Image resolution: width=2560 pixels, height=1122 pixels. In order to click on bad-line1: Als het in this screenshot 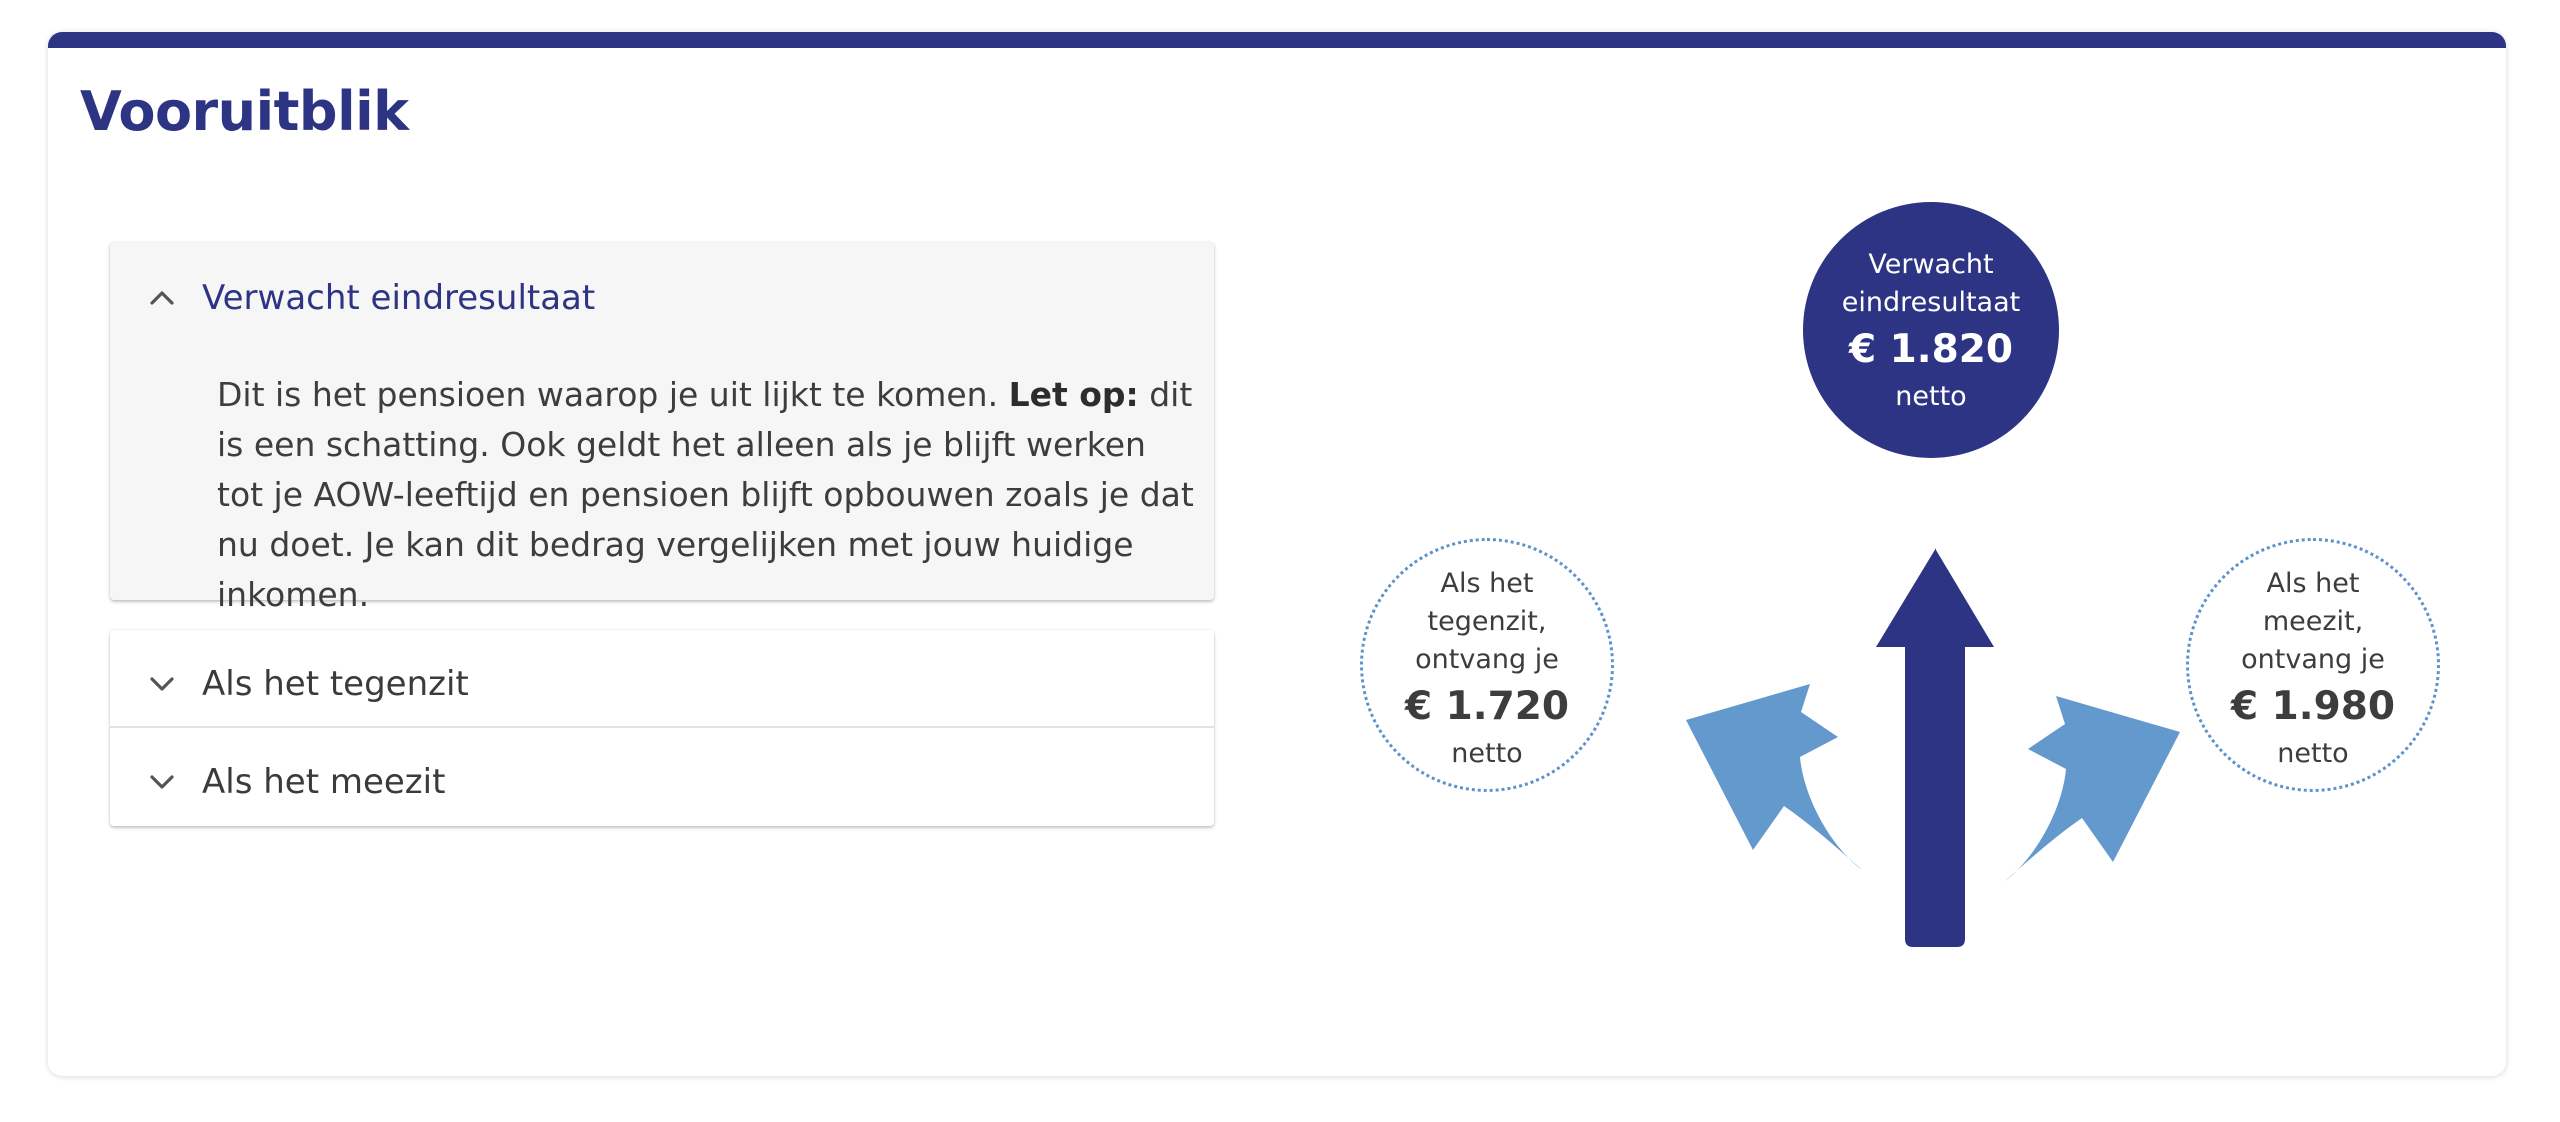, I will do `click(1487, 583)`.